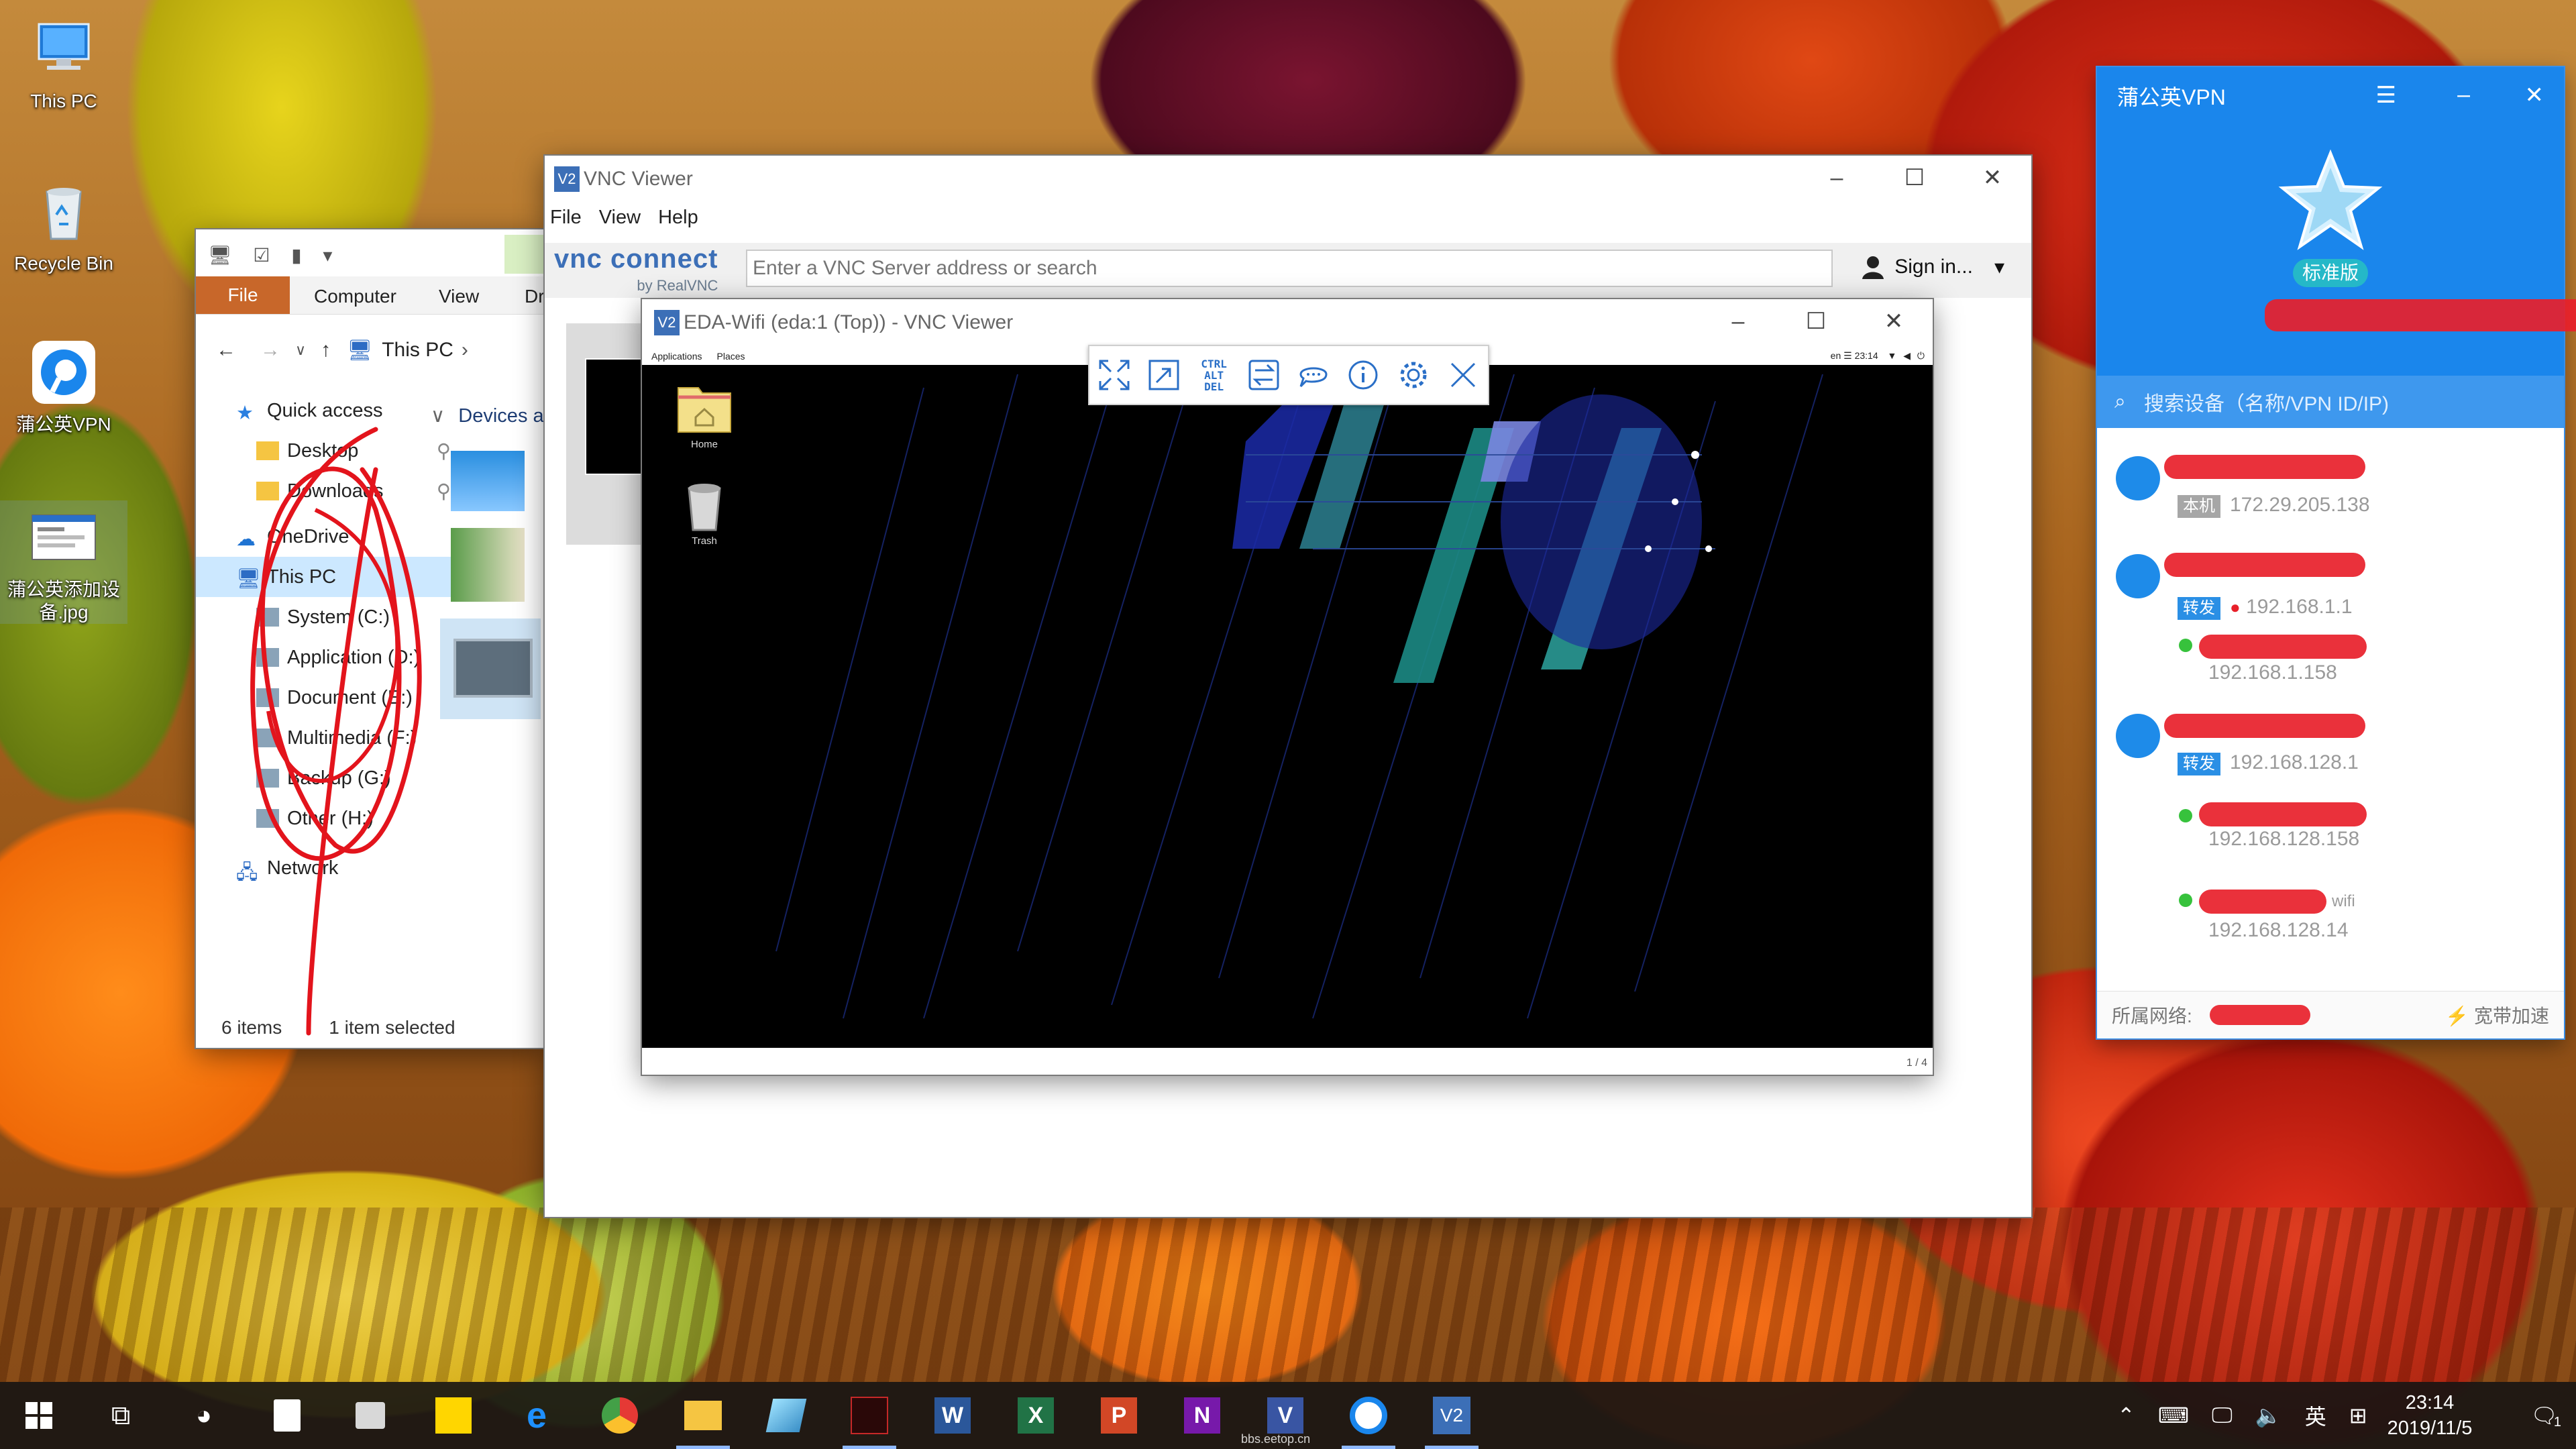 The image size is (2576, 1449). I want to click on peer-row-device-128-158: 192.168.128.158, so click(2283, 839).